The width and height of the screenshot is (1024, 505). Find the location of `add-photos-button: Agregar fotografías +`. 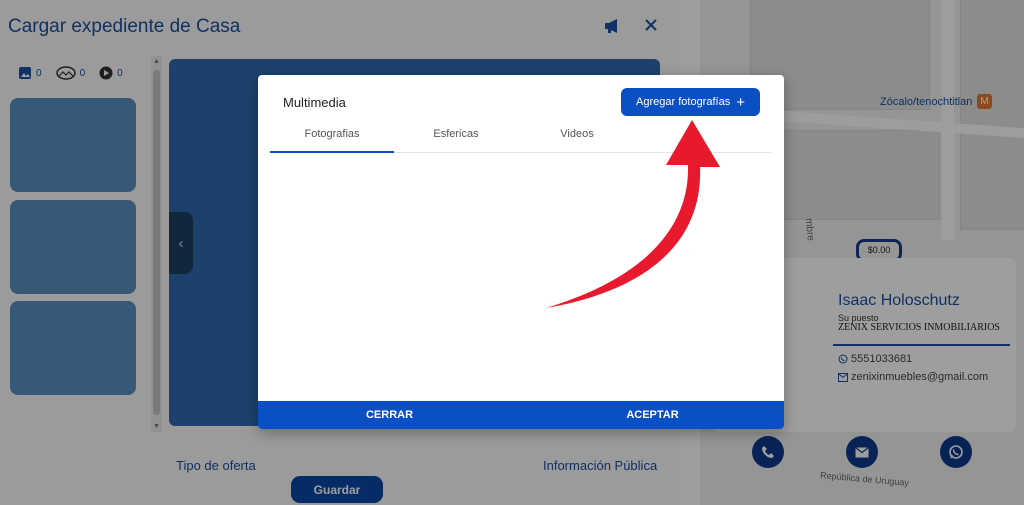

add-photos-button: Agregar fotografías + is located at coordinates (690, 102).